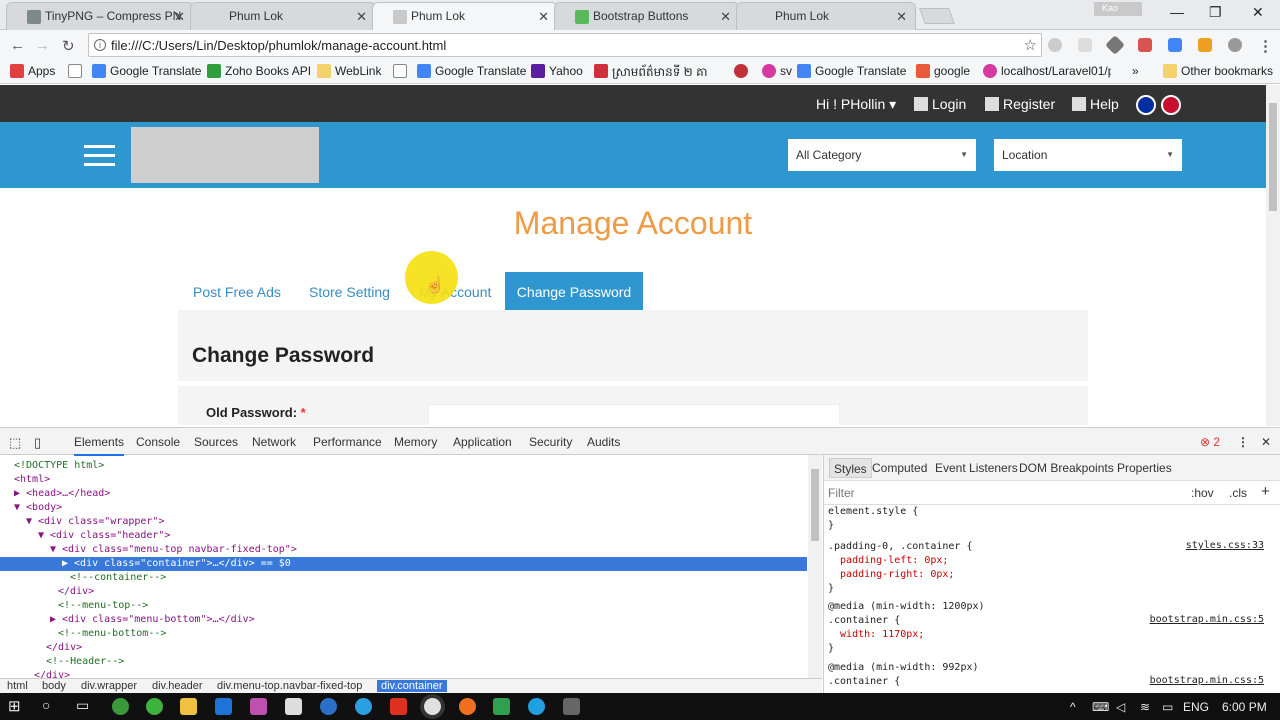  Describe the element at coordinates (1265, 46) in the screenshot. I see `menu-dots-icon: ⋮` at that location.